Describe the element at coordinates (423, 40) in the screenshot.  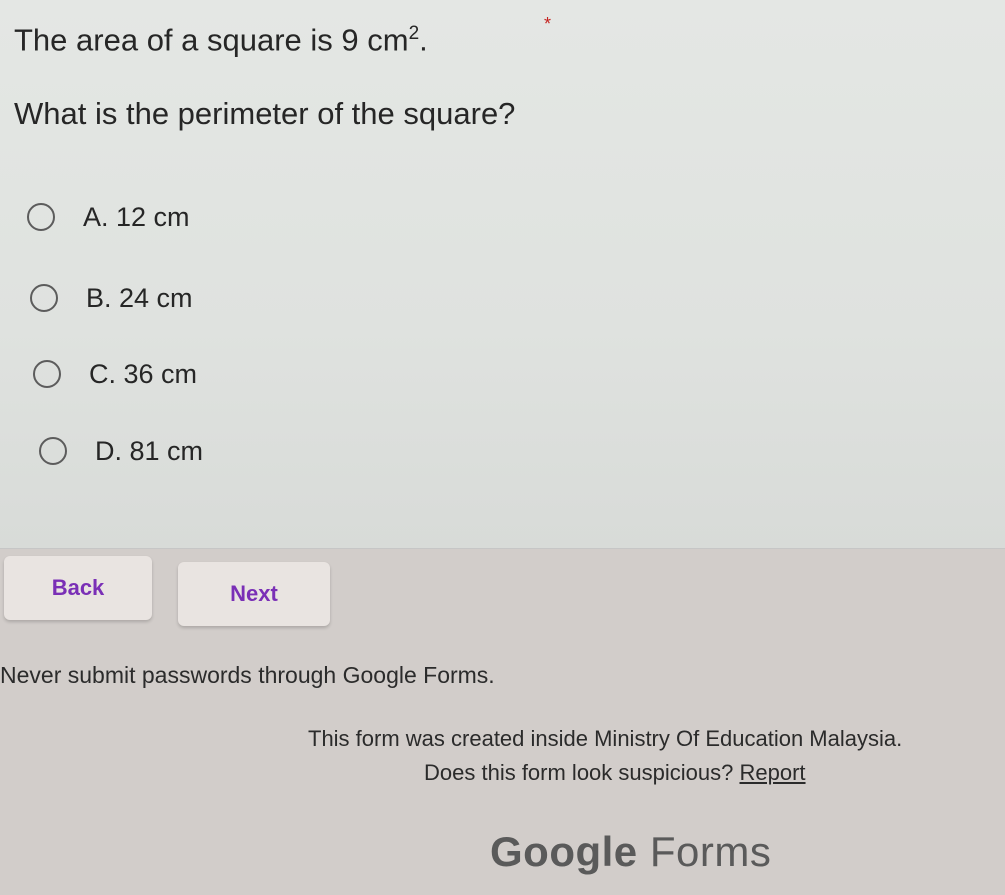
I see `question-text-suffix: .` at that location.